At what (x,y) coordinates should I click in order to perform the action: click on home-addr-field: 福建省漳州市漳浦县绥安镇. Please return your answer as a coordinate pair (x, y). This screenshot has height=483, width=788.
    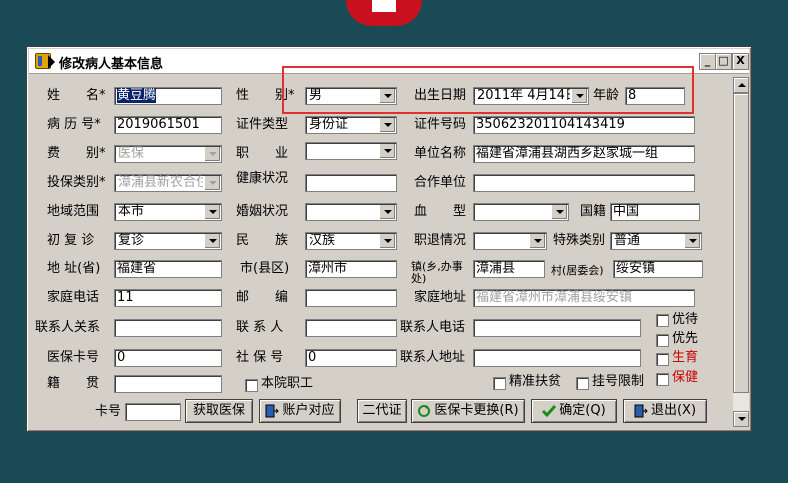
    Looking at the image, I should click on (584, 298).